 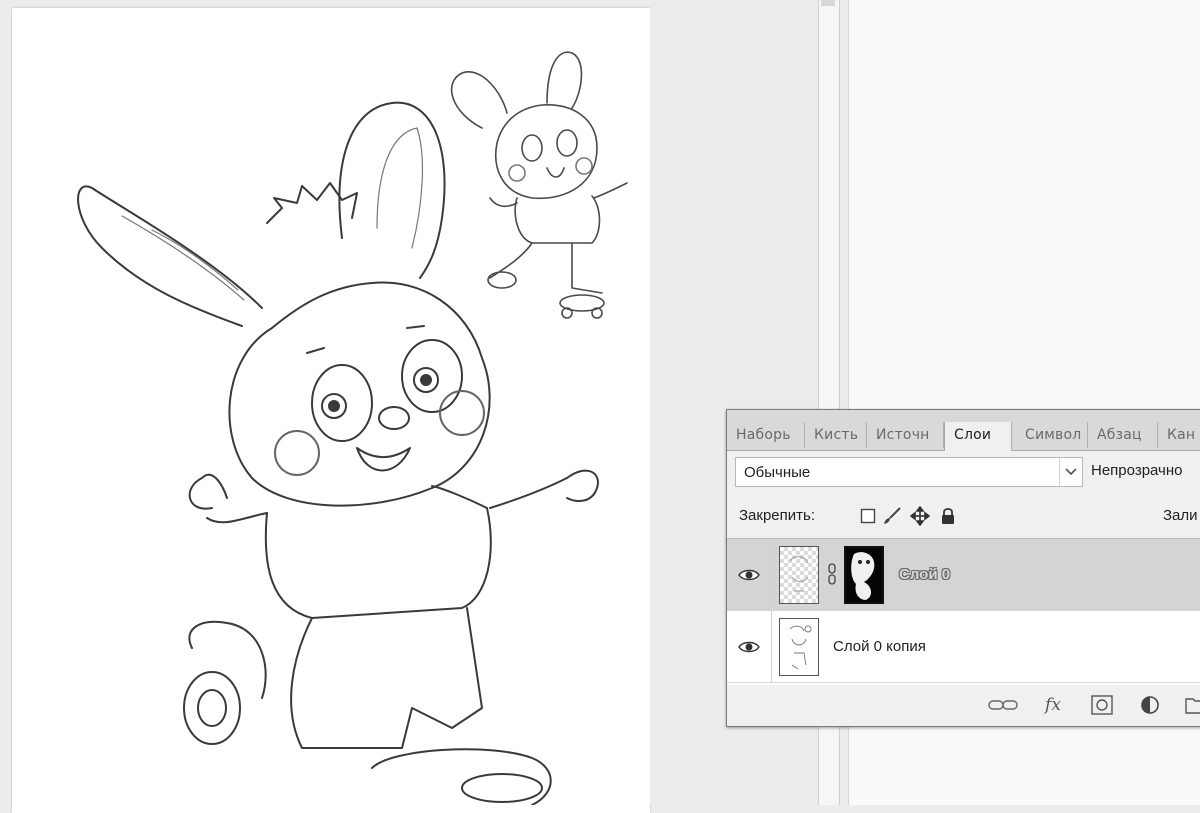 I want to click on layer-row-layer-0: Слой 0, so click(x=963, y=575).